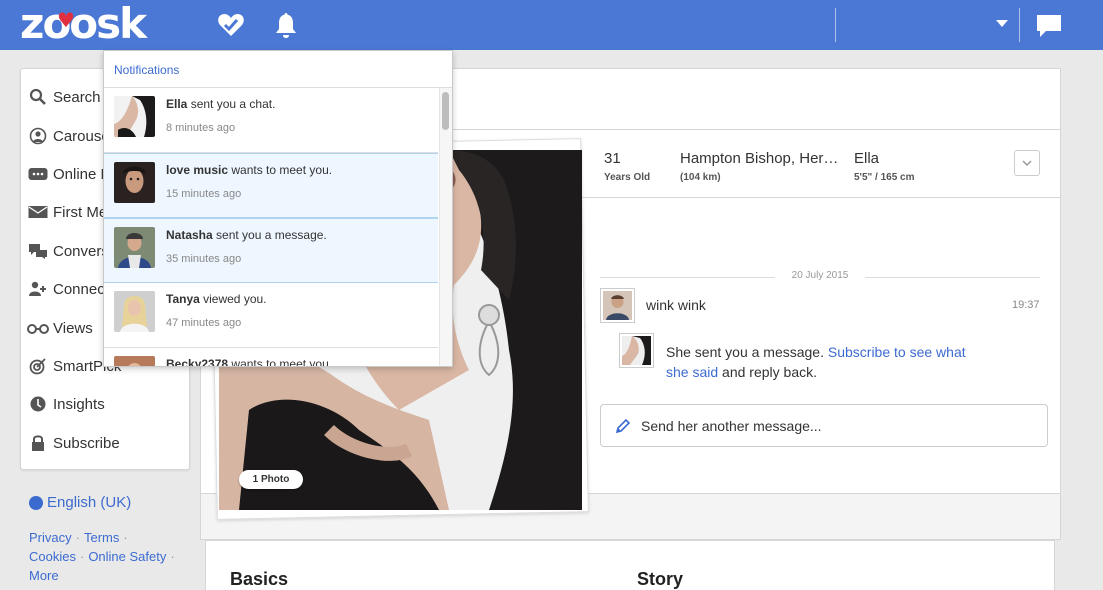 The height and width of the screenshot is (590, 1103). Describe the element at coordinates (1049, 26) in the screenshot. I see `chat-bubble-icon` at that location.